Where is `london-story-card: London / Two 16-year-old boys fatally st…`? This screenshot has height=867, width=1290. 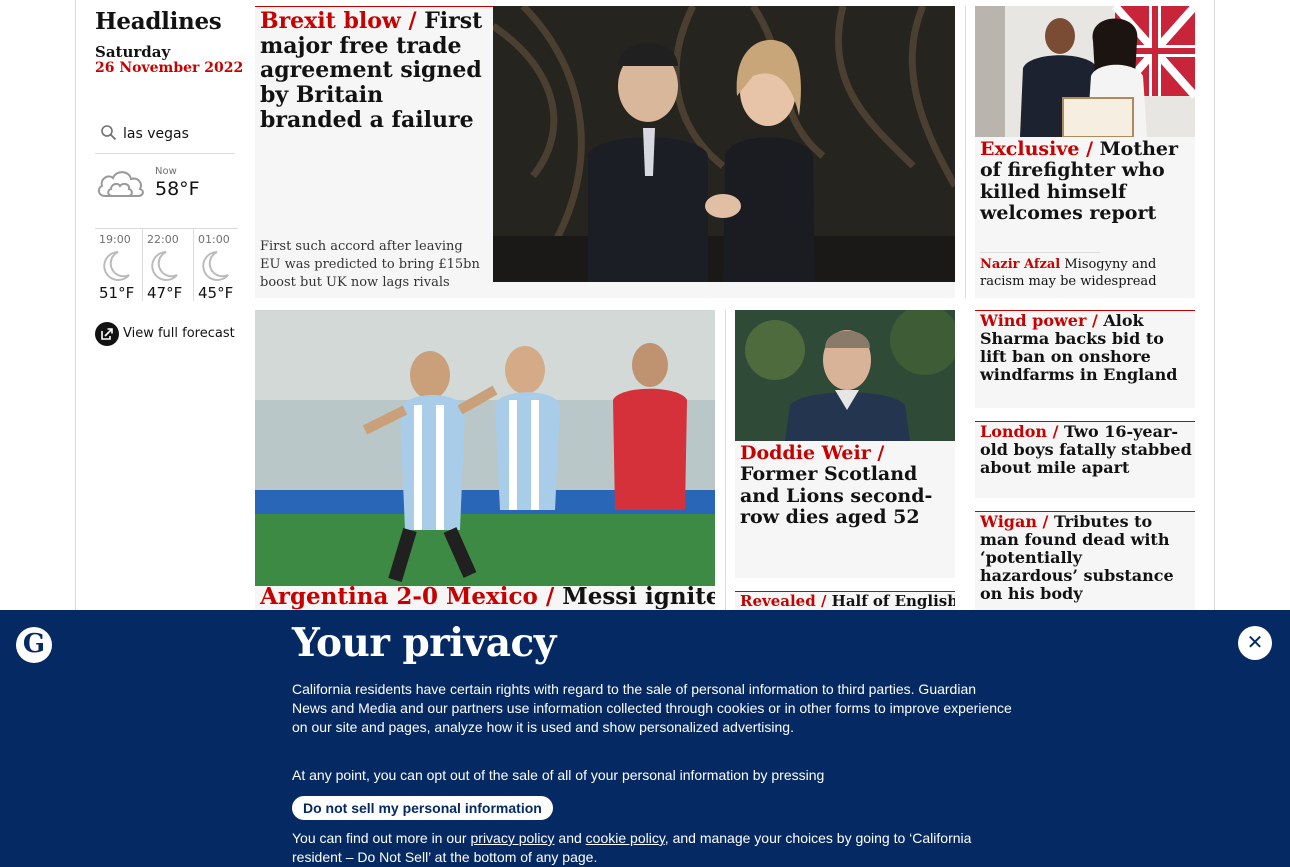
london-story-card: London / Two 16-year-old boys fatally st… is located at coordinates (1085, 459).